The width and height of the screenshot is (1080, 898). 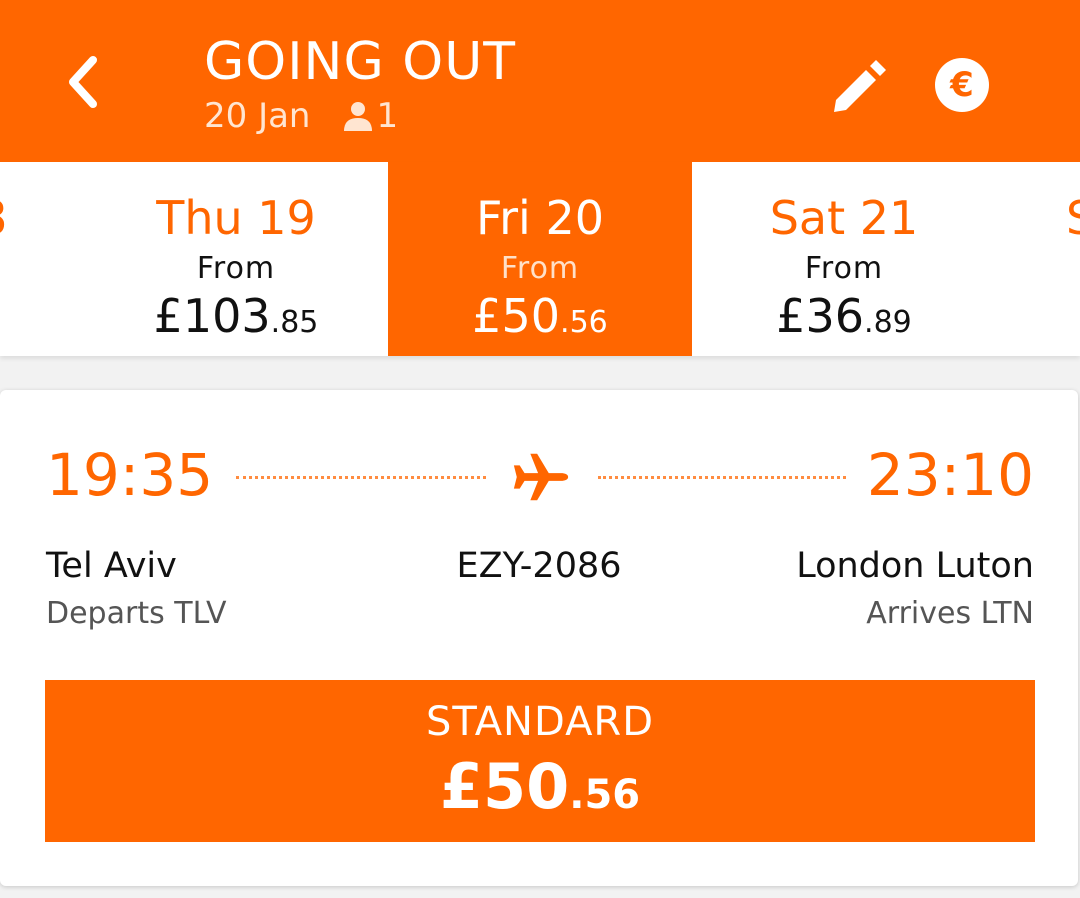 I want to click on date-cell-sat-21: Sat 21 From £36.89, so click(x=844, y=259).